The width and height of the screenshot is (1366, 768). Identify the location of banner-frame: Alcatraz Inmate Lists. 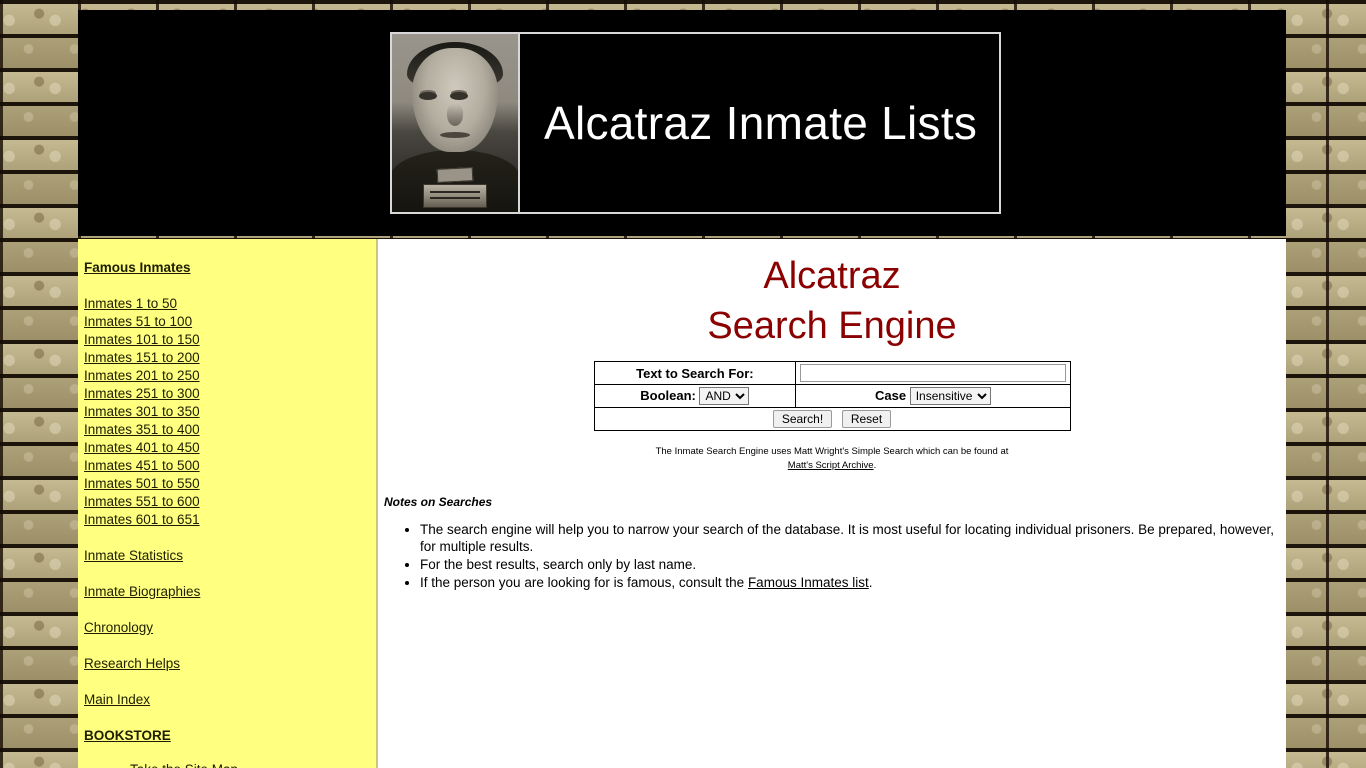
(696, 123).